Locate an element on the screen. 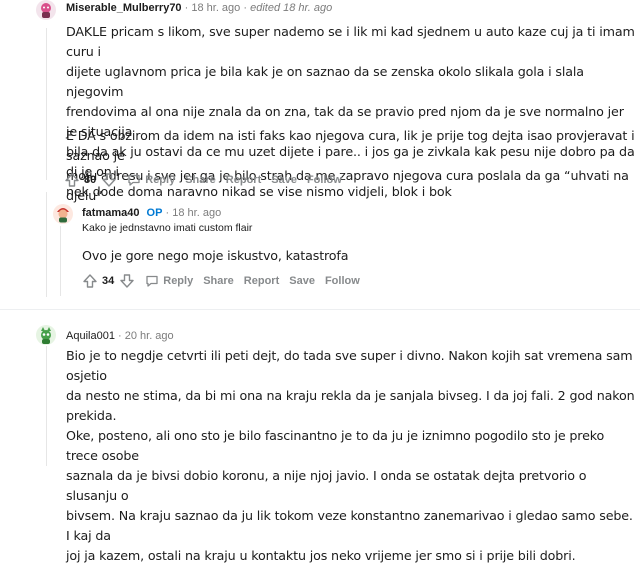  comment-meta: fatmama40 OP · 18 hr. ago is located at coordinates (151, 213).